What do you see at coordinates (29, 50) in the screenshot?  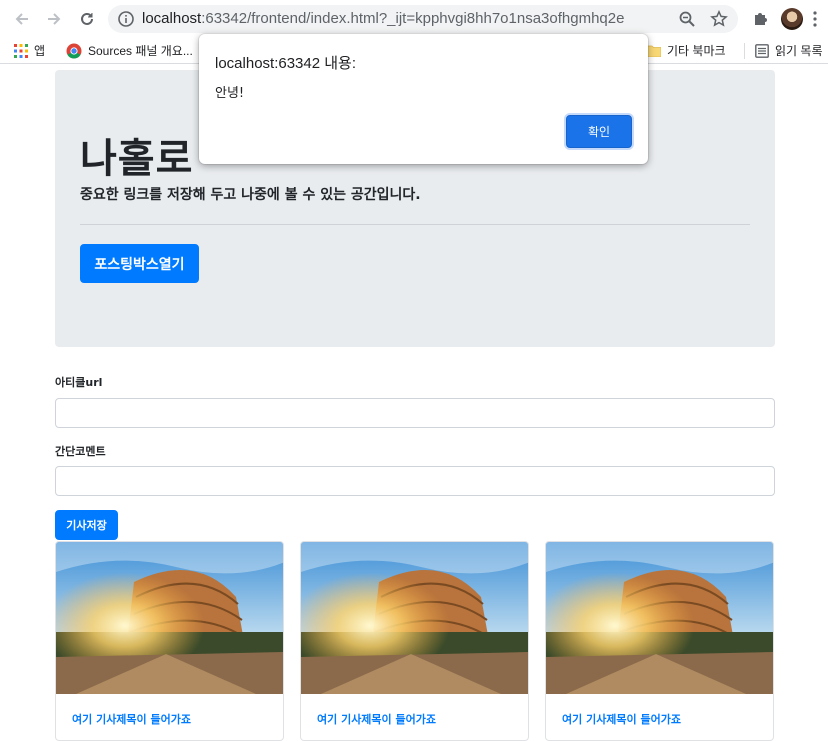 I see `bookmark-apps: 앱` at bounding box center [29, 50].